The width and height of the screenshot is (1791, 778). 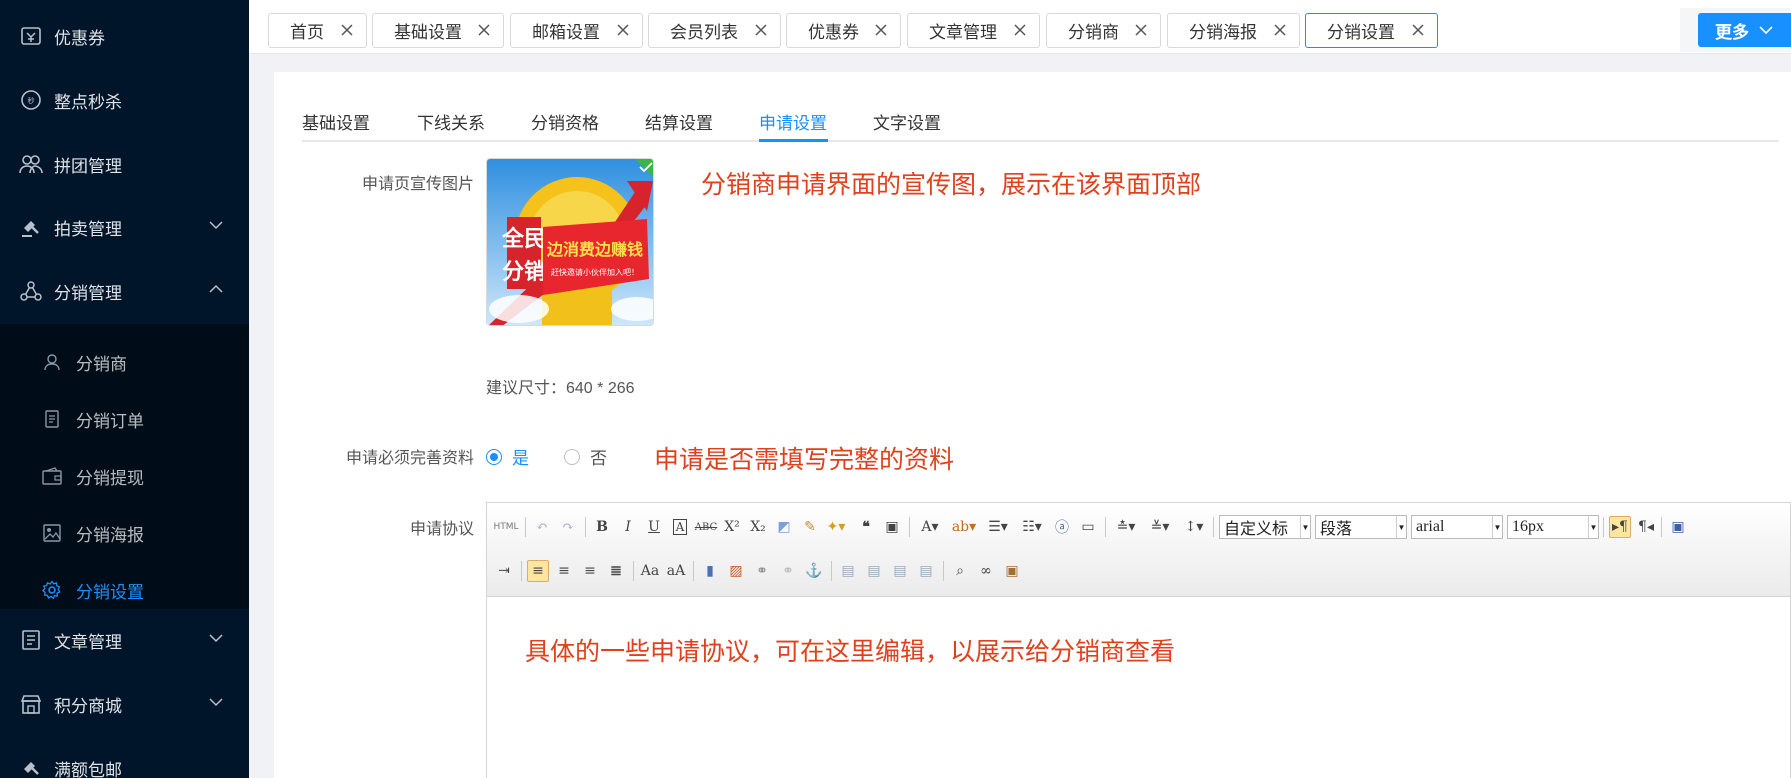 What do you see at coordinates (451, 121) in the screenshot?
I see `subtab-downline: 下线关系` at bounding box center [451, 121].